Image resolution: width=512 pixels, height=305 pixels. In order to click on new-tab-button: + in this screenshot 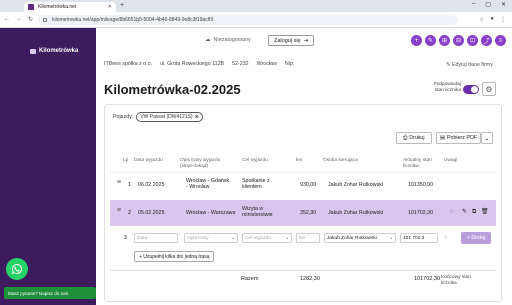, I will do `click(122, 5)`.